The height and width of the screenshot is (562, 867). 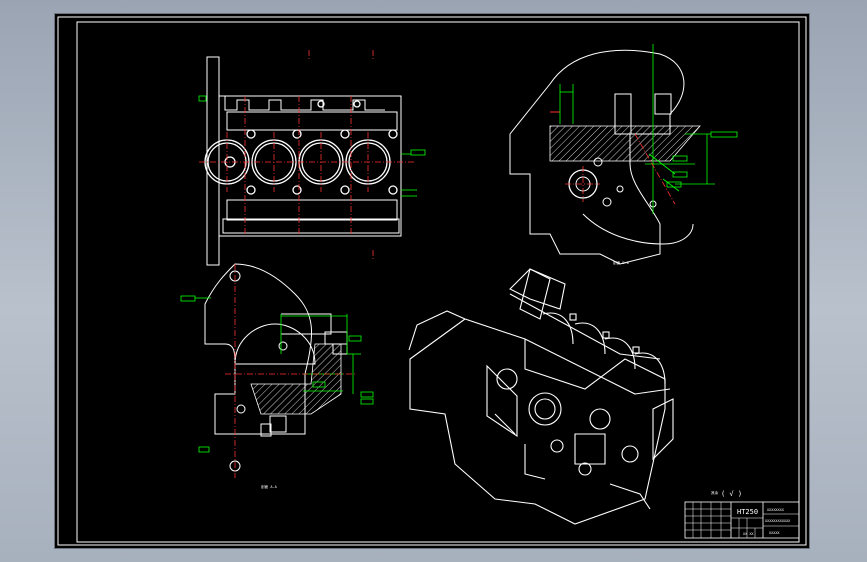 I want to click on sheet-info: XX XX, so click(x=748, y=534).